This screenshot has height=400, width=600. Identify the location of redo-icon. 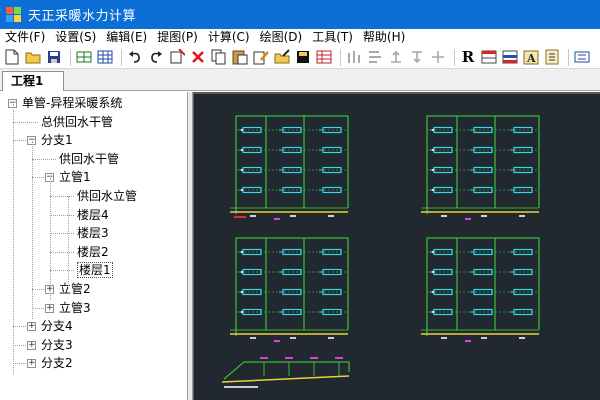
(156, 57).